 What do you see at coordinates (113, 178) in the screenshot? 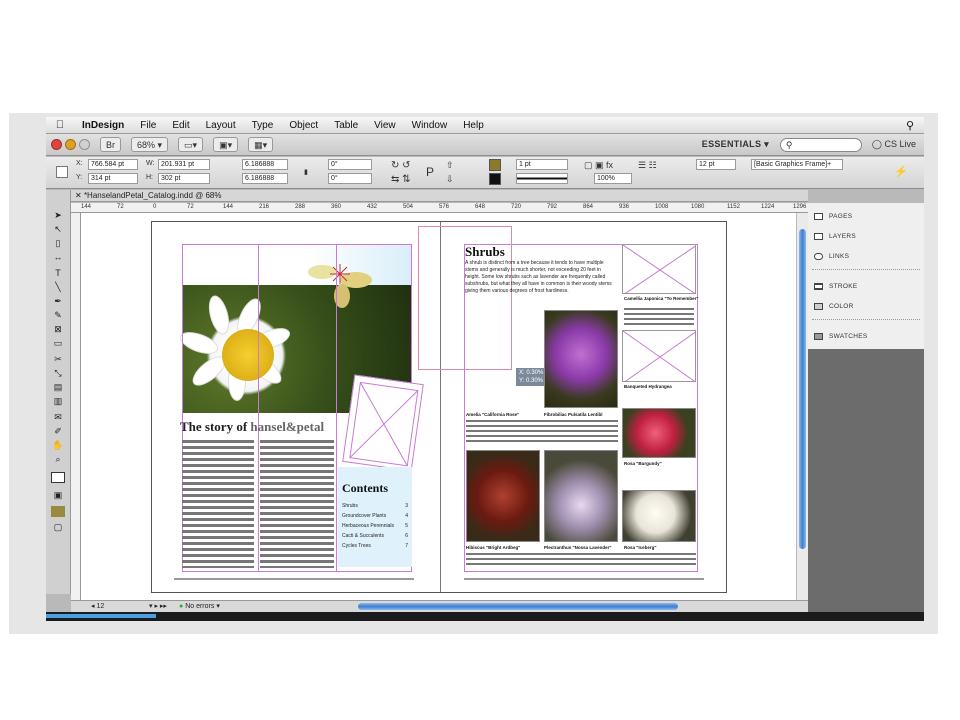
I see `y-position-field: 314 pt` at bounding box center [113, 178].